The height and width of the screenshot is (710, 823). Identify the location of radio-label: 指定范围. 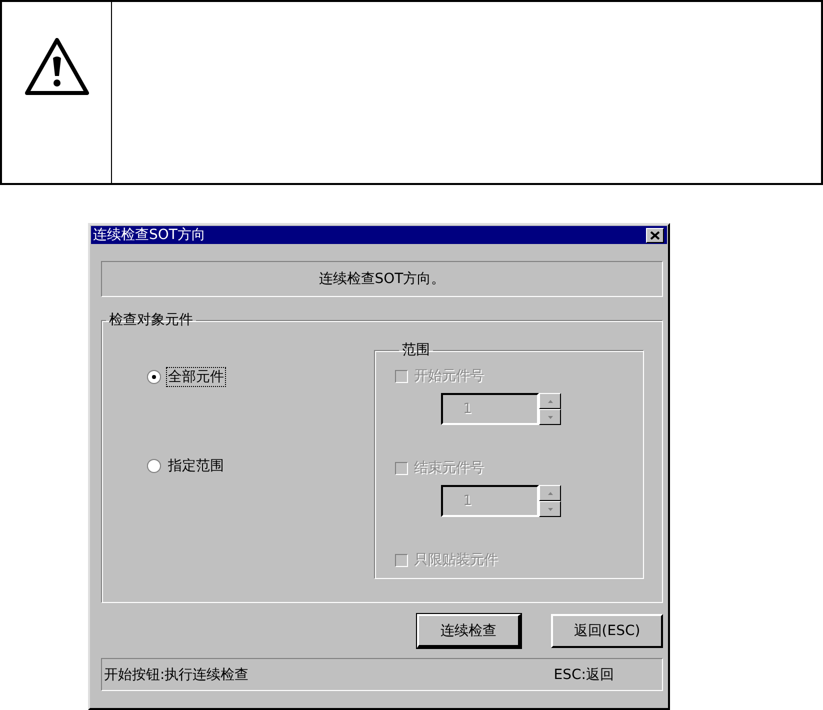
(196, 466).